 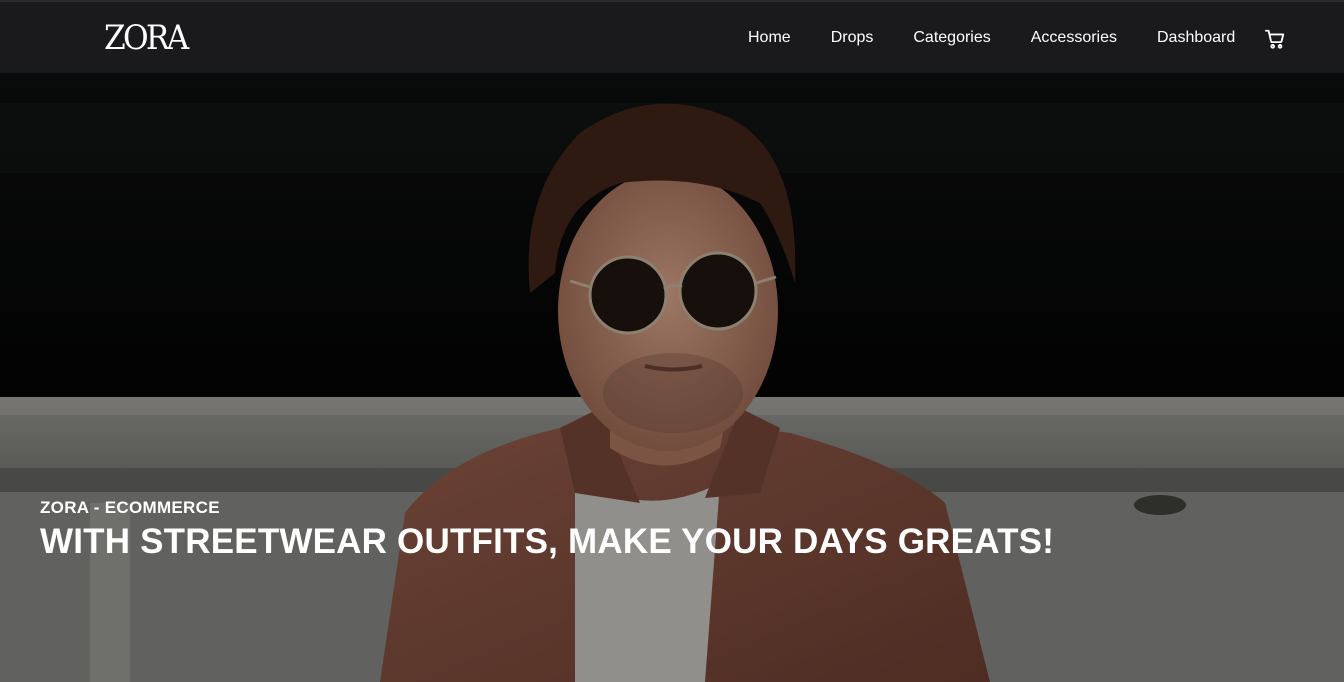 What do you see at coordinates (146, 38) in the screenshot?
I see `brand-logo: ZORA` at bounding box center [146, 38].